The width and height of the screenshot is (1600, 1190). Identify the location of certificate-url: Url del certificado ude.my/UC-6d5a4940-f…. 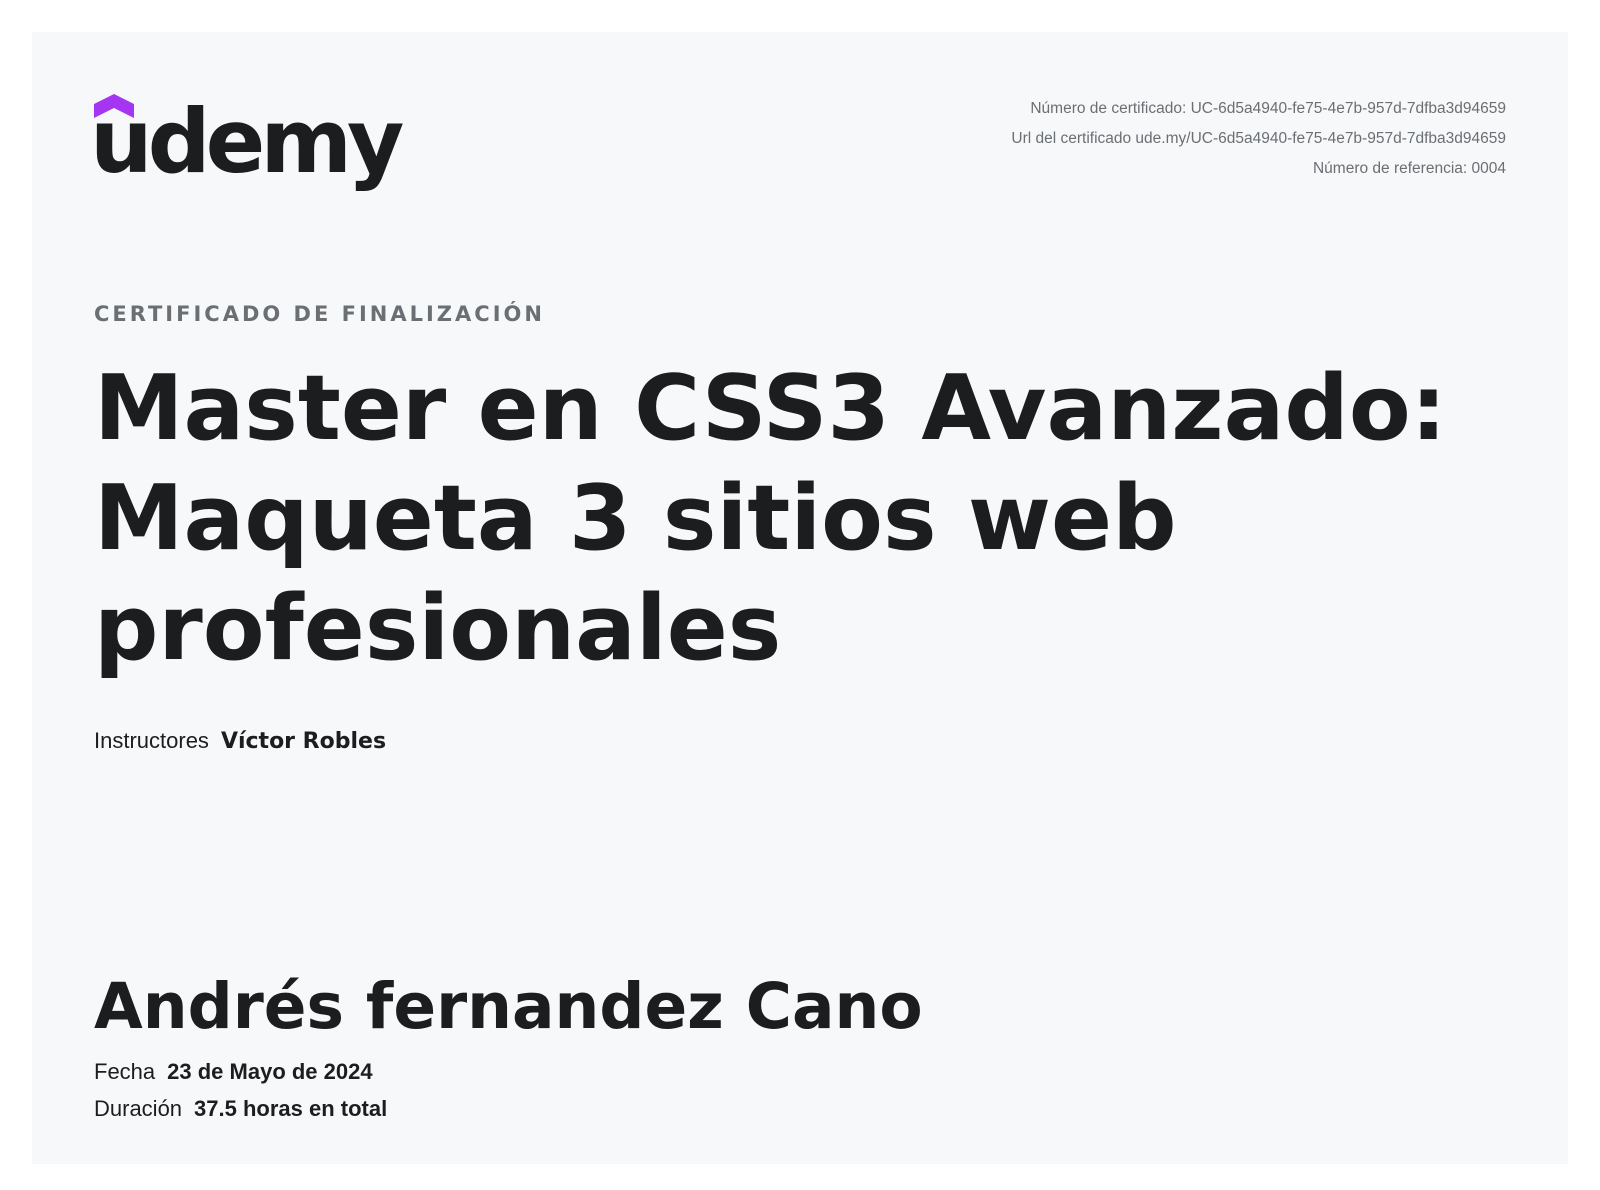
(1258, 144).